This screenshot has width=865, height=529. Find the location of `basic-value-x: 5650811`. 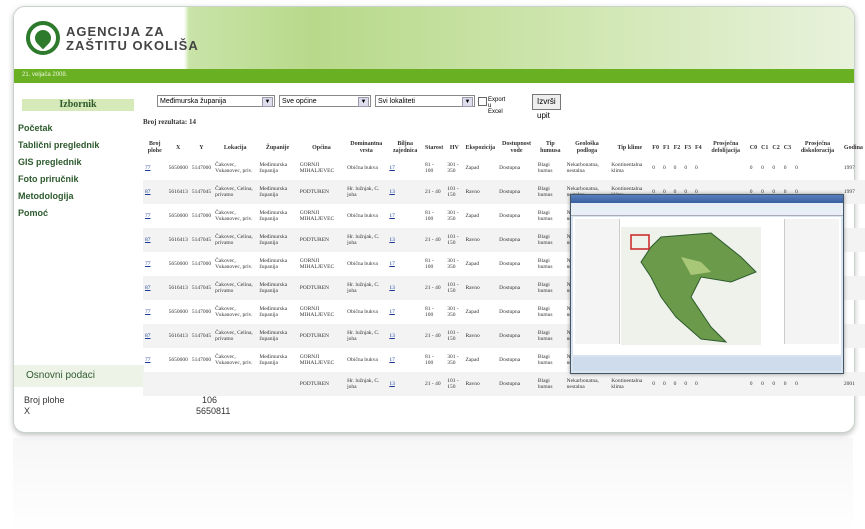

basic-value-x: 5650811 is located at coordinates (213, 411).